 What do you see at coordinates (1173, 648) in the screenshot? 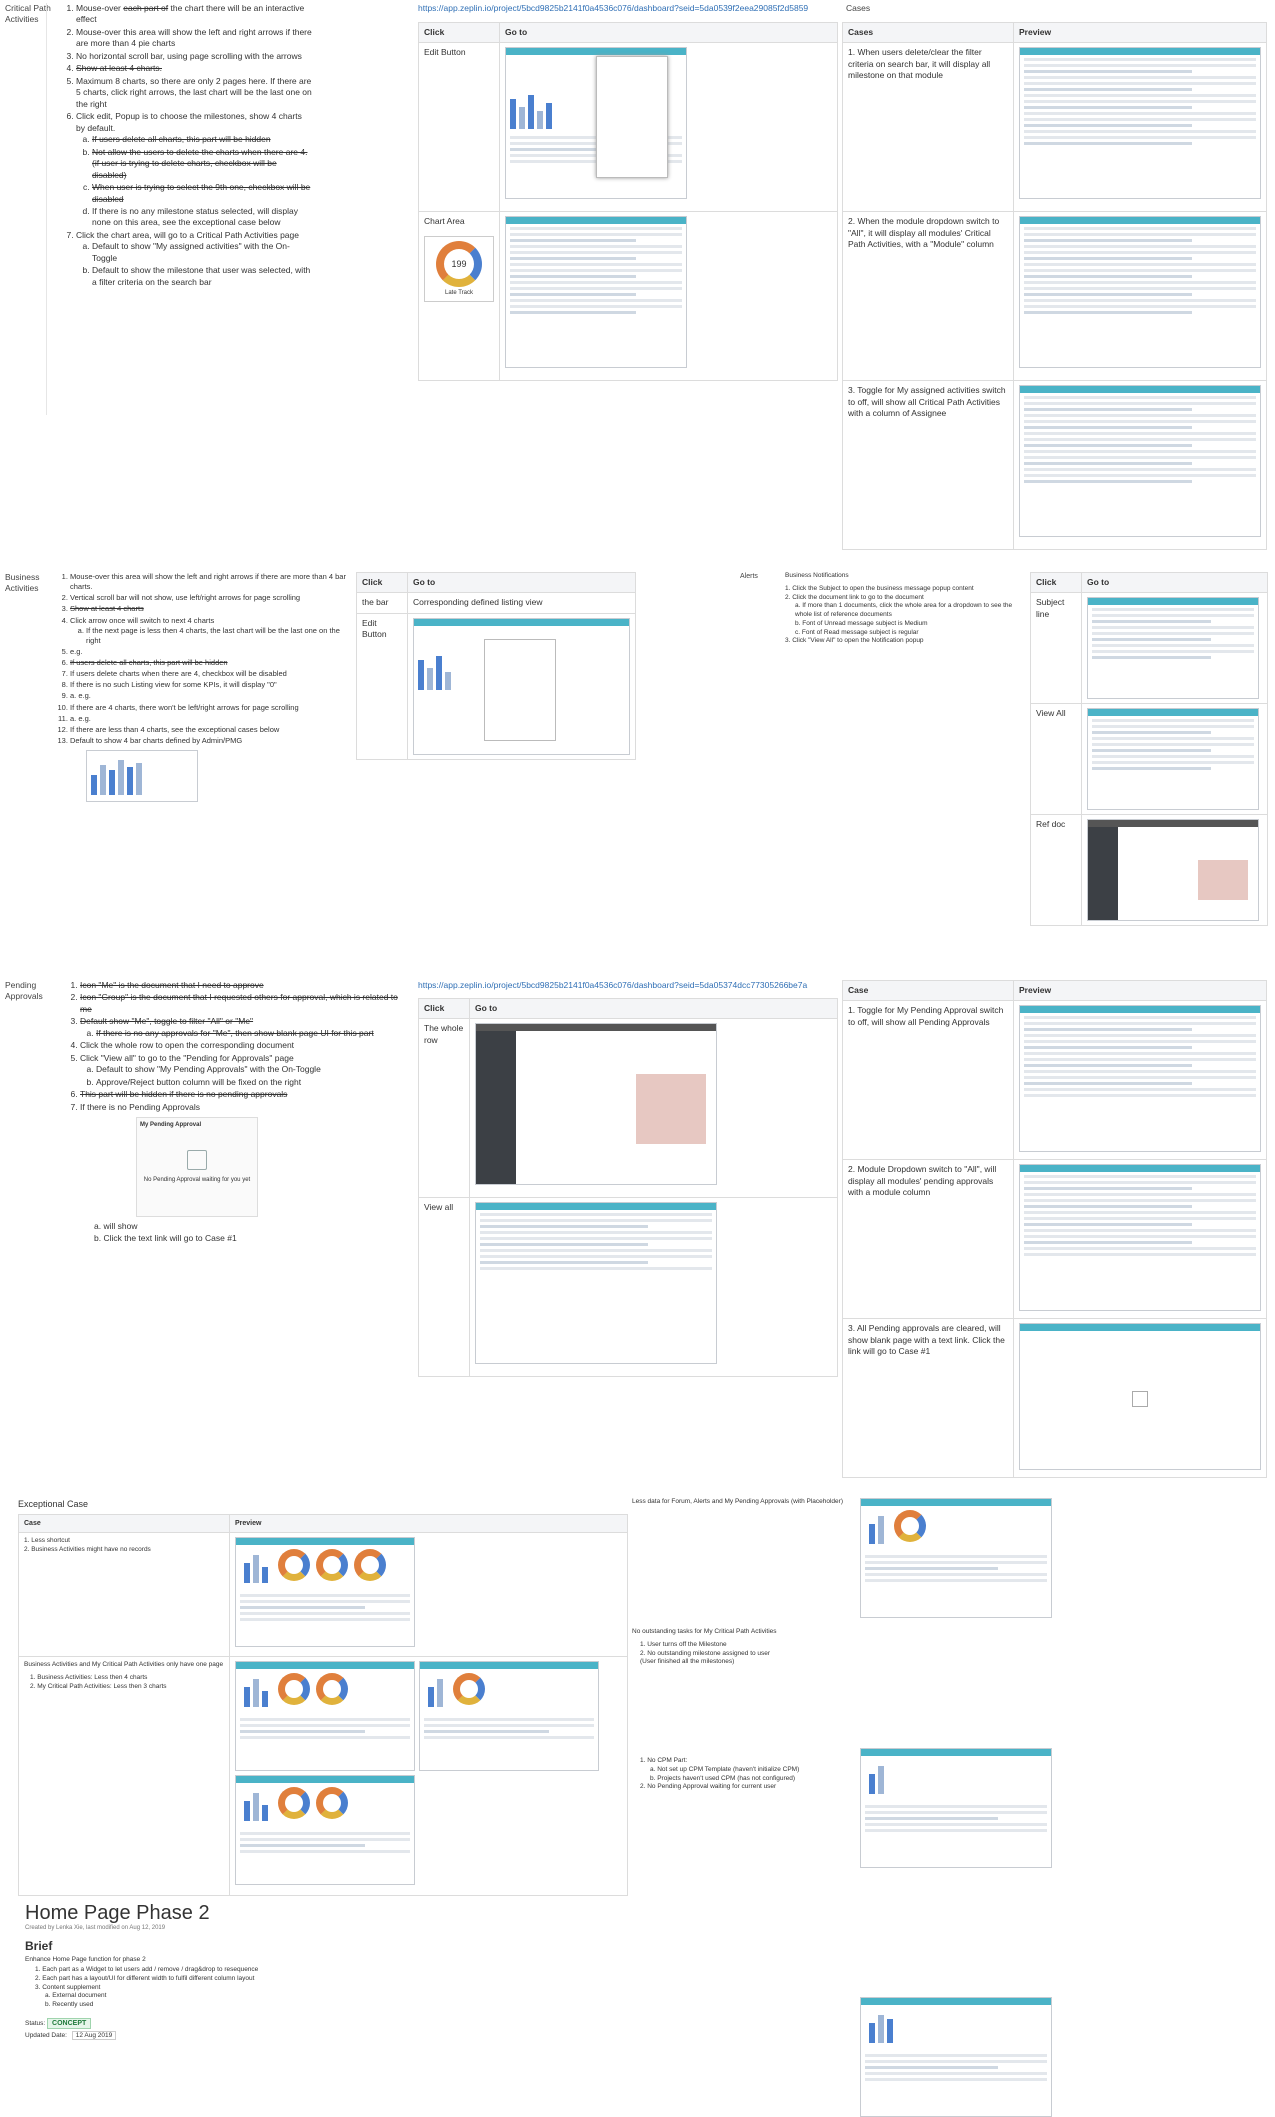
I see `alerts-subject-preview` at bounding box center [1173, 648].